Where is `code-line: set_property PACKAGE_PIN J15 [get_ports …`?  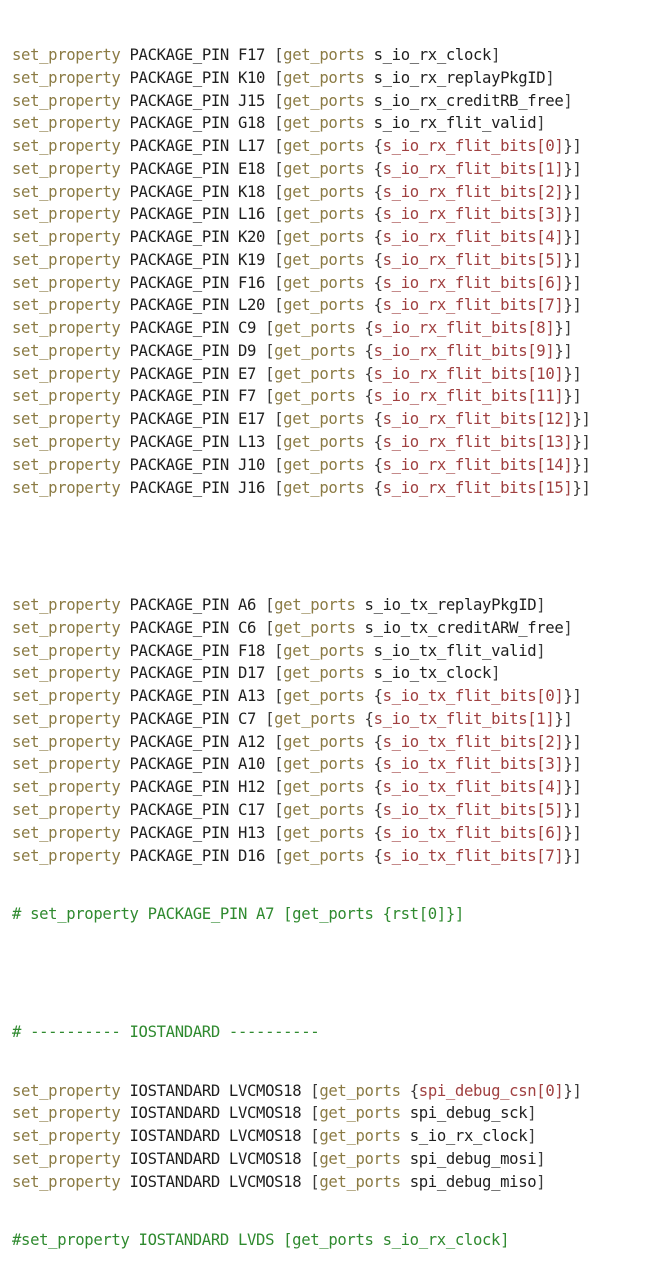
code-line: set_property PACKAGE_PIN J15 [get_ports … is located at coordinates (301, 101).